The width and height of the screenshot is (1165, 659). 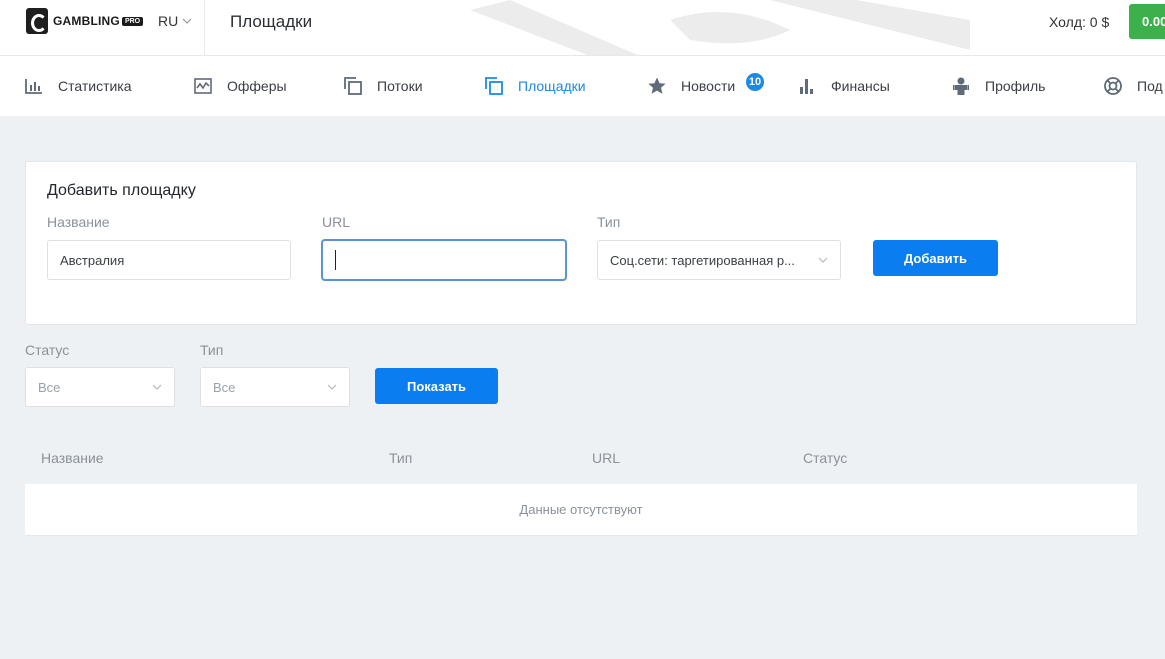 I want to click on hold-amount: Холд: 0 $, so click(x=1079, y=22).